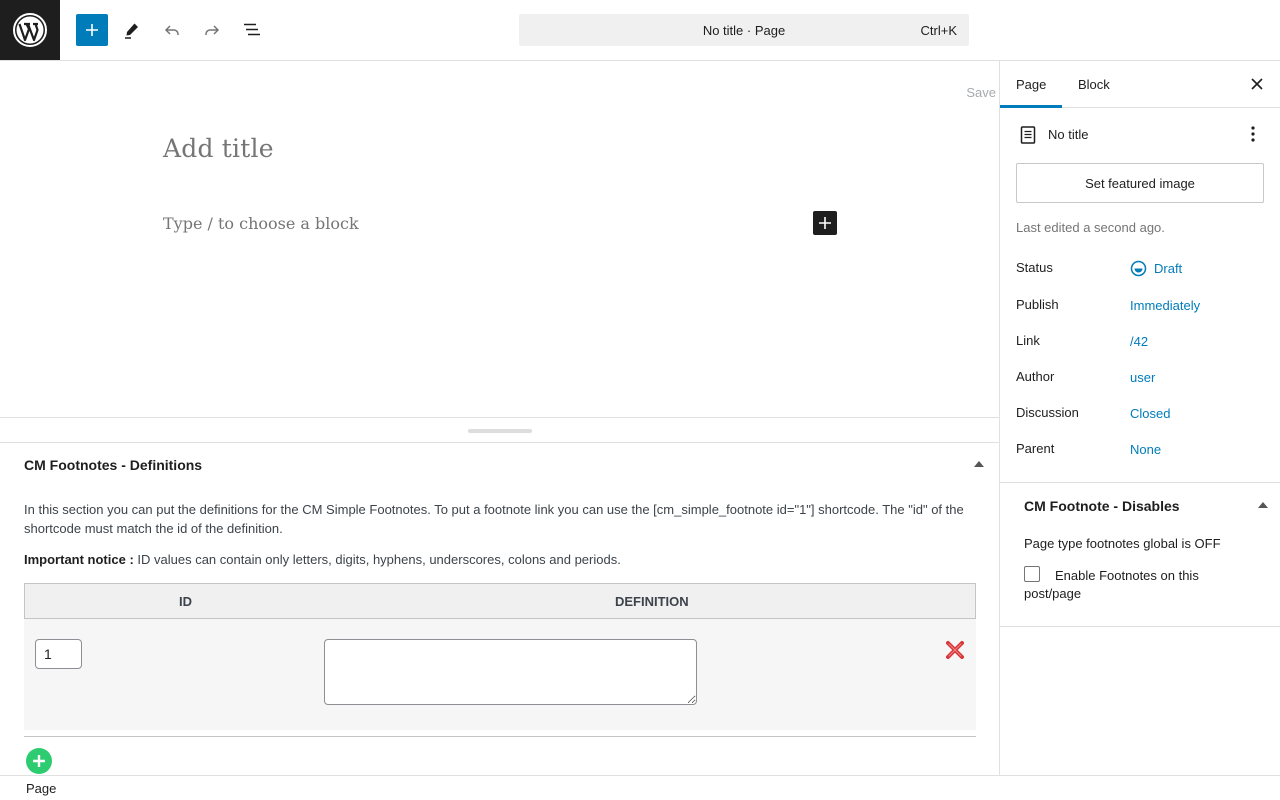 The image size is (1280, 800). Describe the element at coordinates (185, 601) in the screenshot. I see `column-header-id: ID` at that location.